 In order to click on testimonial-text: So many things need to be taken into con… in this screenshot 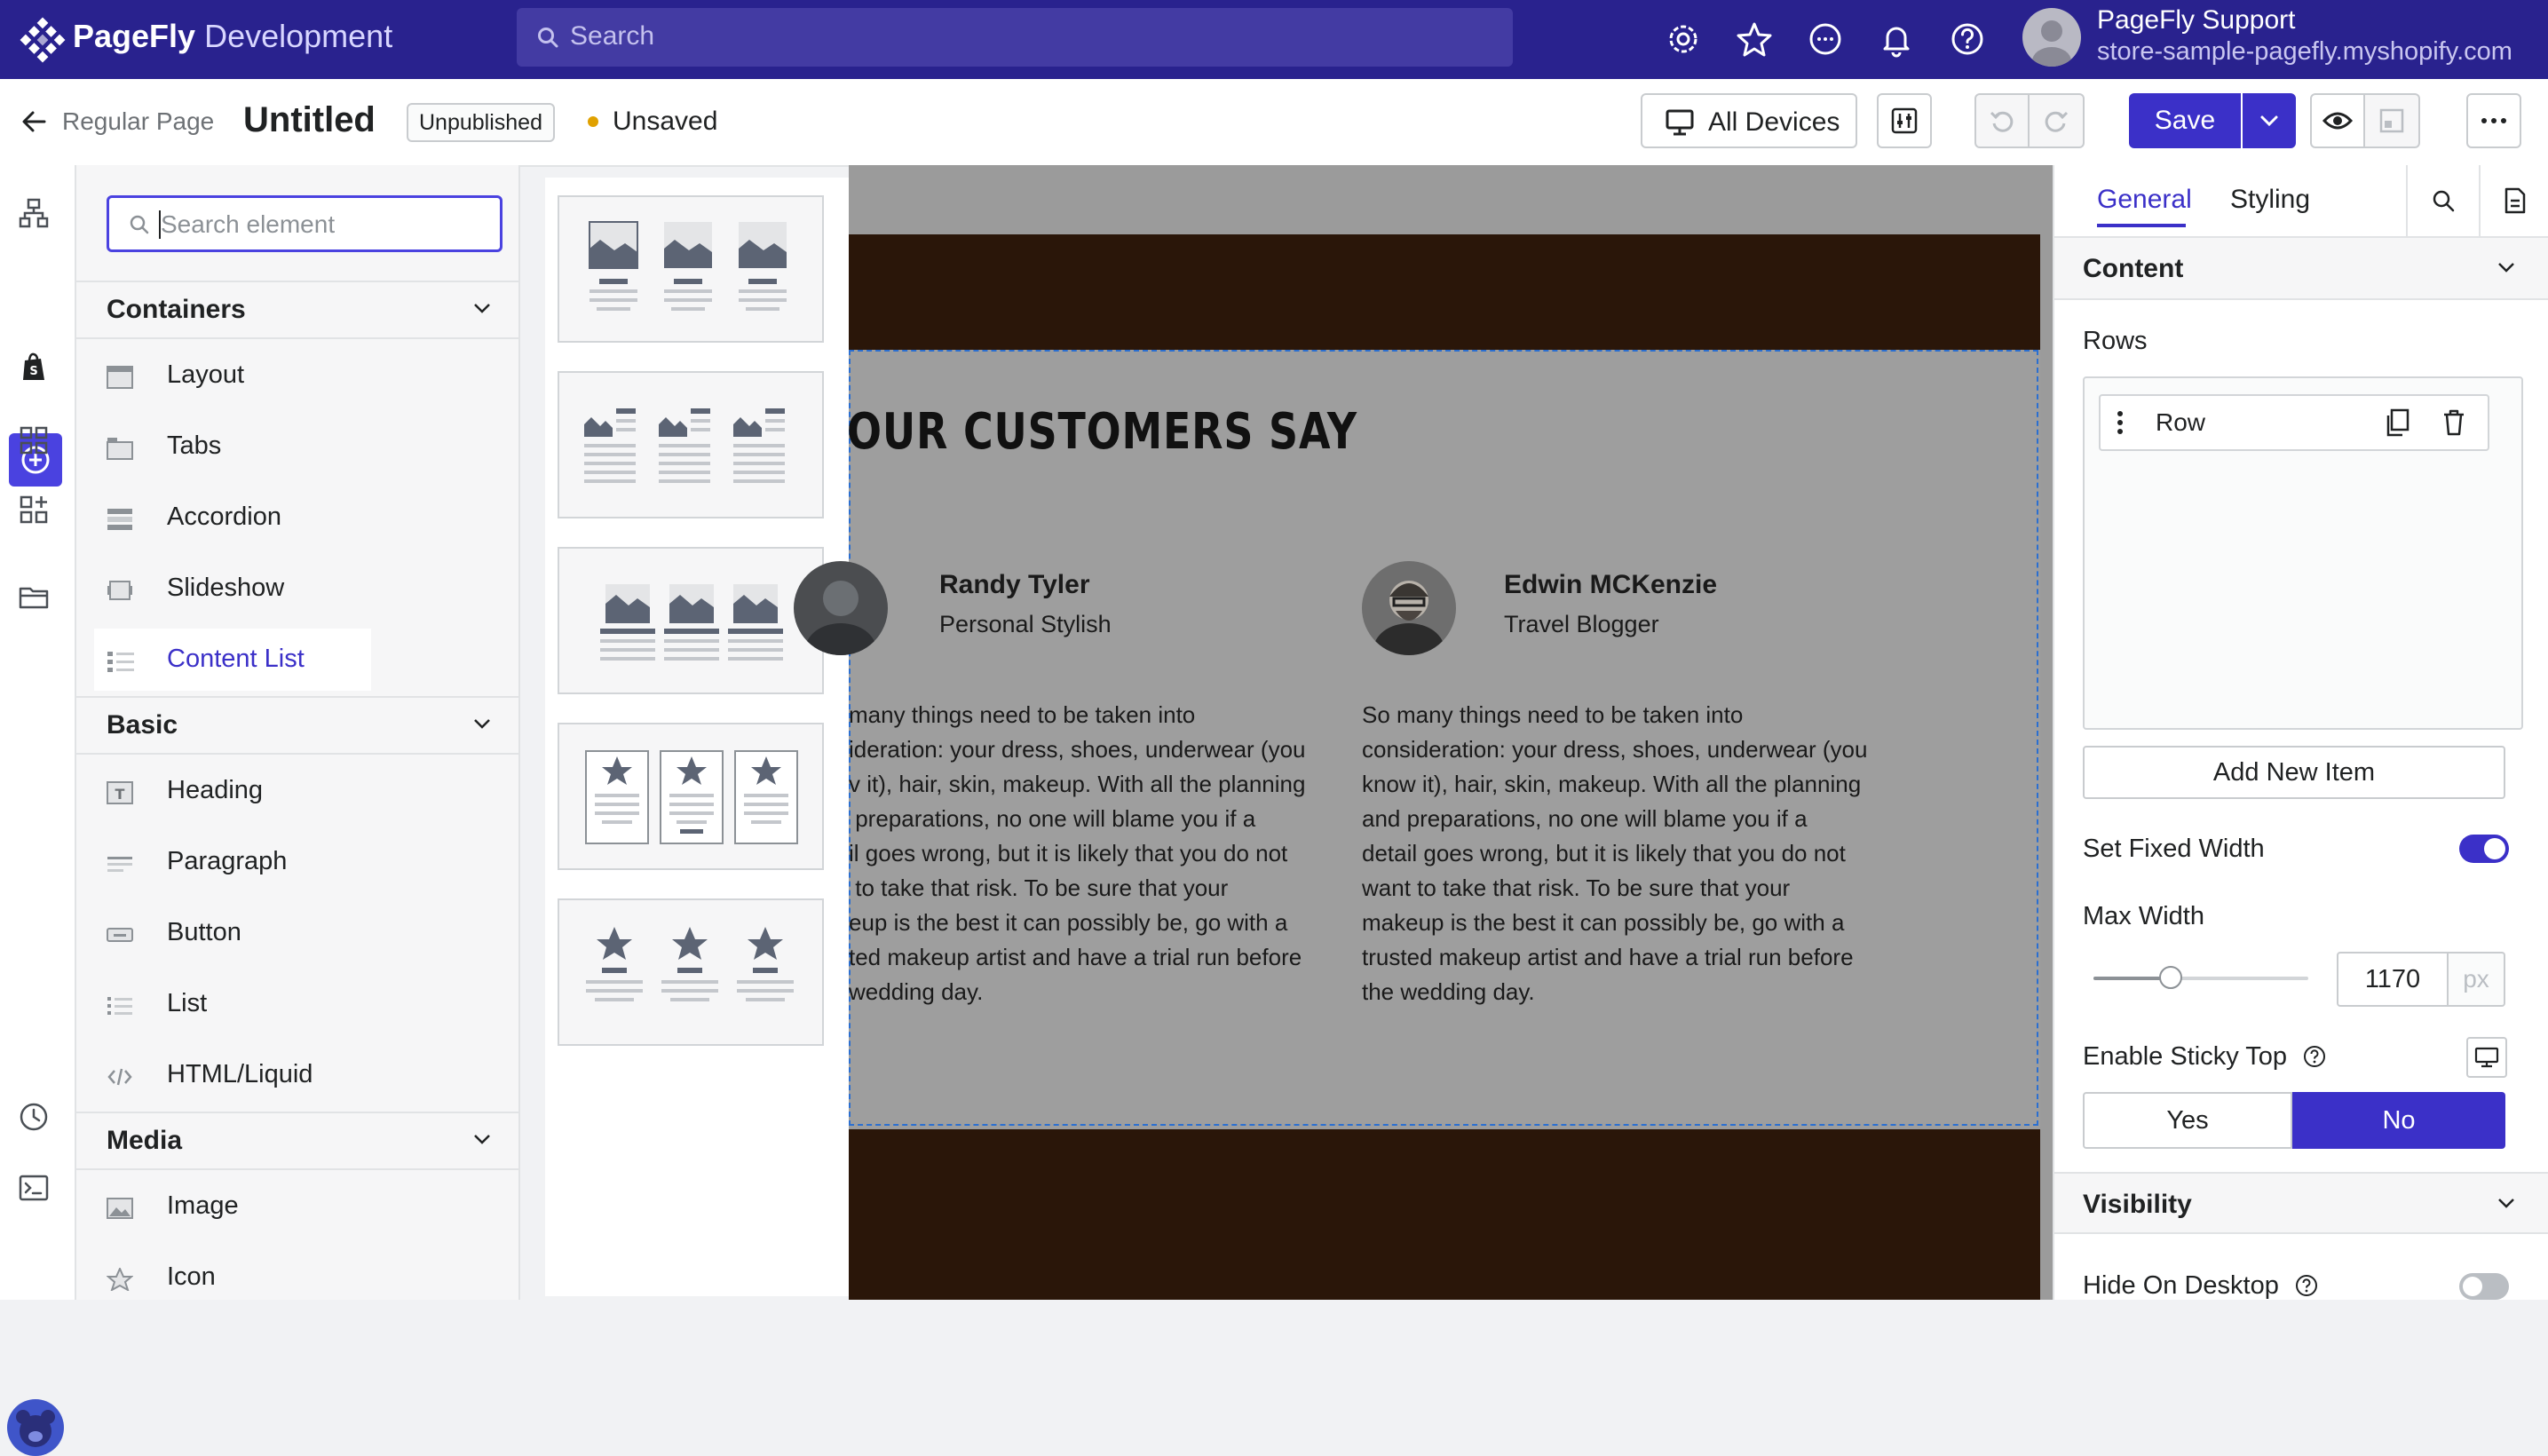, I will do `click(1614, 853)`.